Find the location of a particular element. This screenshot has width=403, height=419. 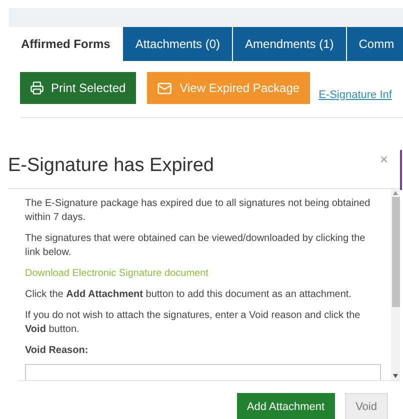

print-button: Print Selected is located at coordinates (78, 88).